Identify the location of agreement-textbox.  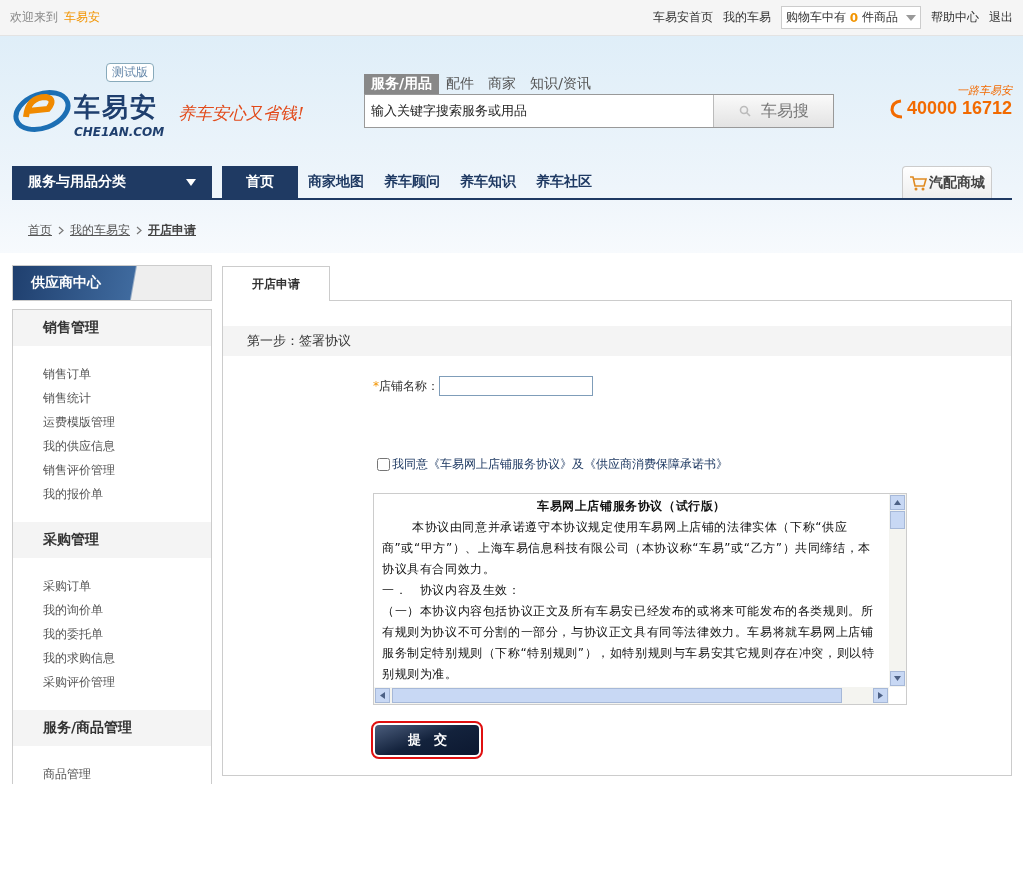
(640, 599).